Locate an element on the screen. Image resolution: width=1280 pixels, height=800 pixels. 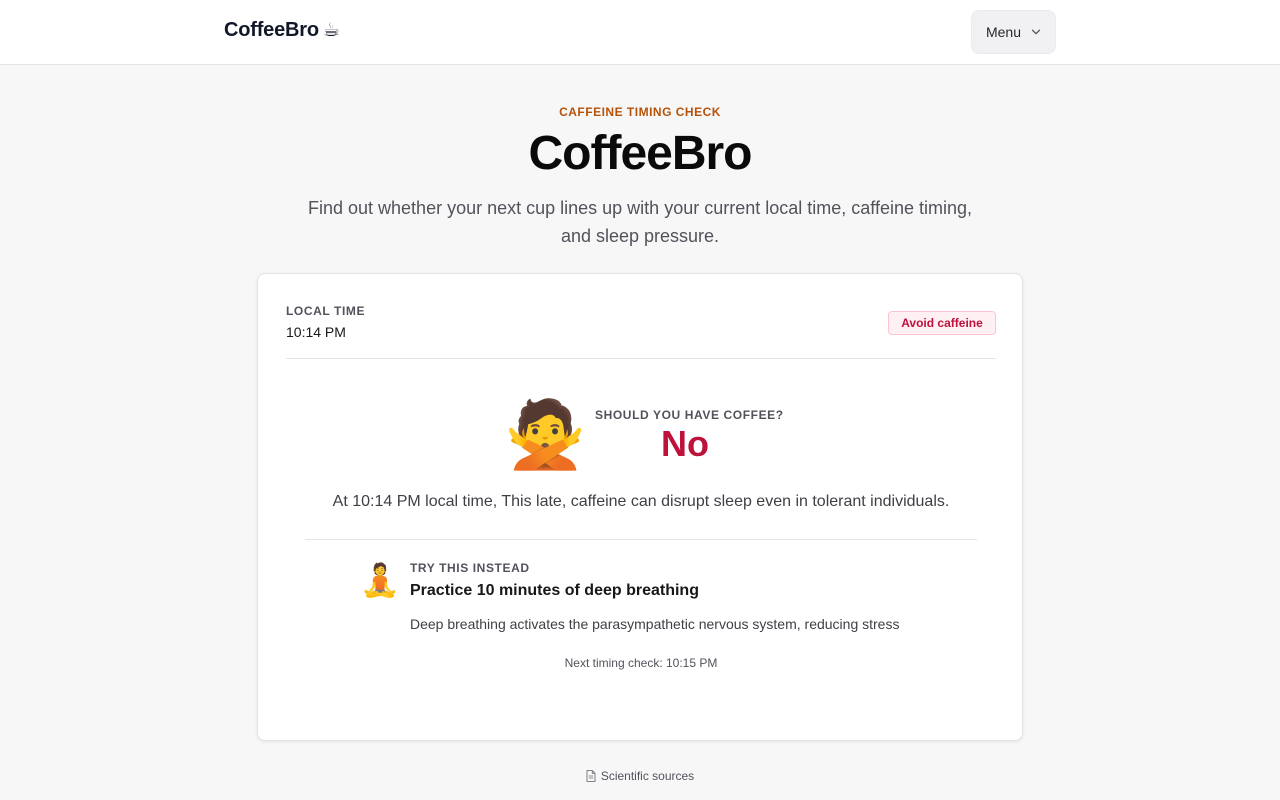
scientific-sources-link: Scientific sources is located at coordinates (640, 776).